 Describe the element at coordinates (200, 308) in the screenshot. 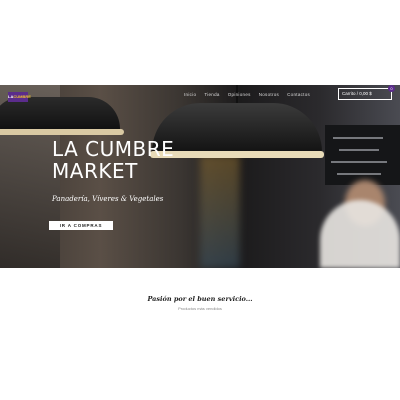

I see `section-subline: Productos más vendidos` at that location.